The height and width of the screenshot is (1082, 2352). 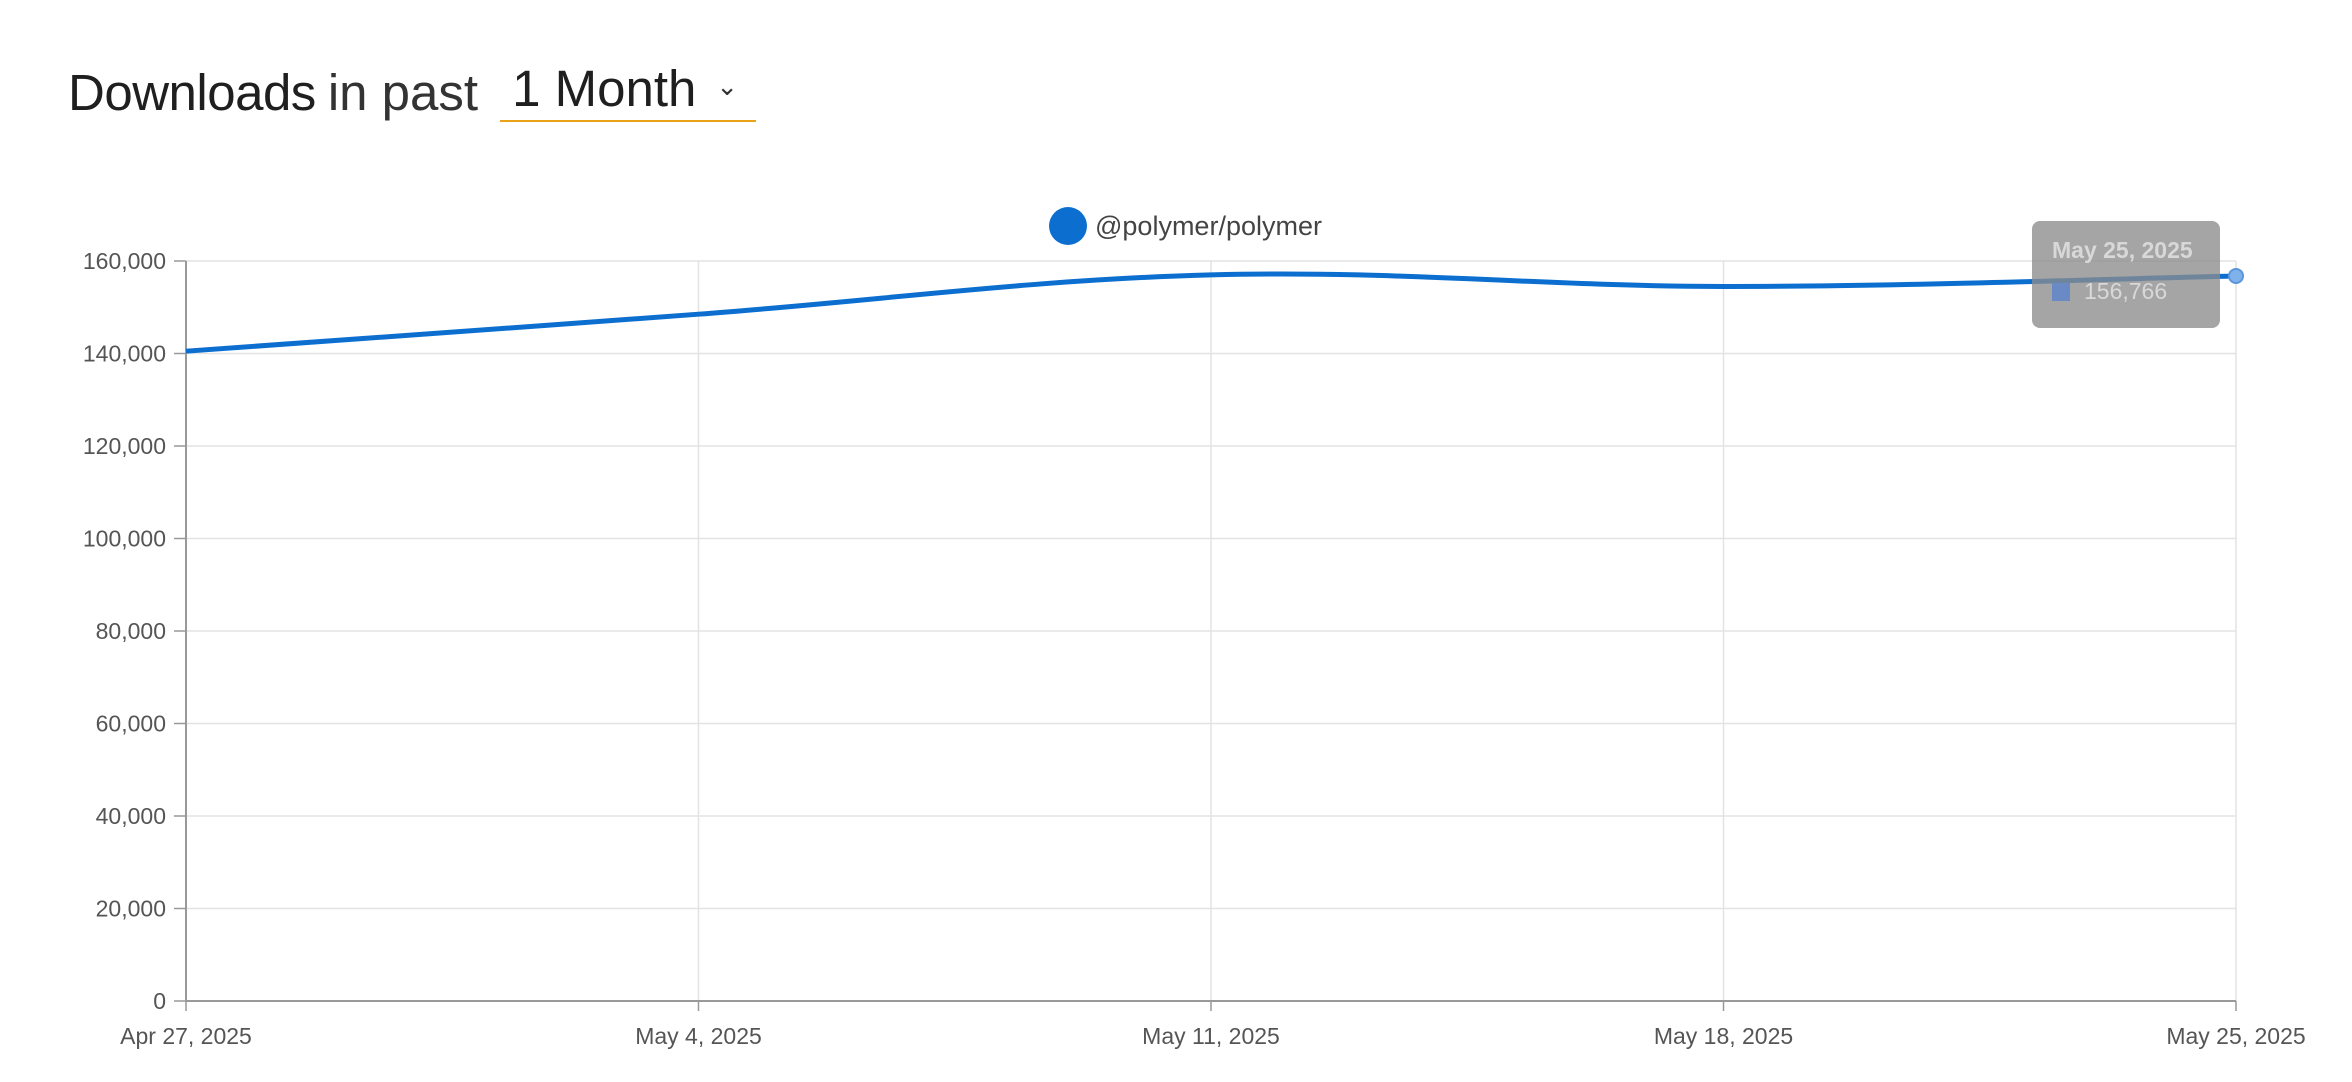 What do you see at coordinates (1208, 226) in the screenshot?
I see `legend-label: @polymer/polymer` at bounding box center [1208, 226].